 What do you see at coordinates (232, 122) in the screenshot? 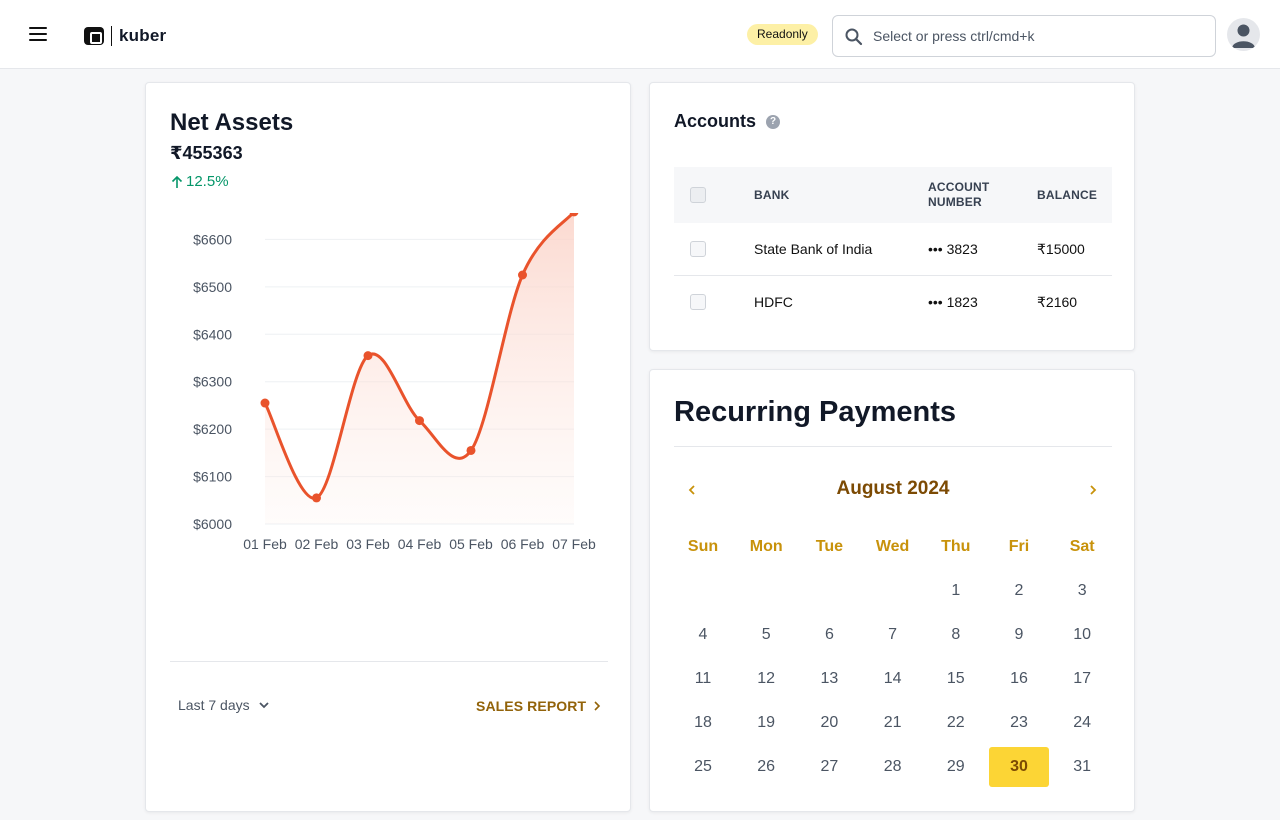
I see `net-assets-title: Net Assets` at bounding box center [232, 122].